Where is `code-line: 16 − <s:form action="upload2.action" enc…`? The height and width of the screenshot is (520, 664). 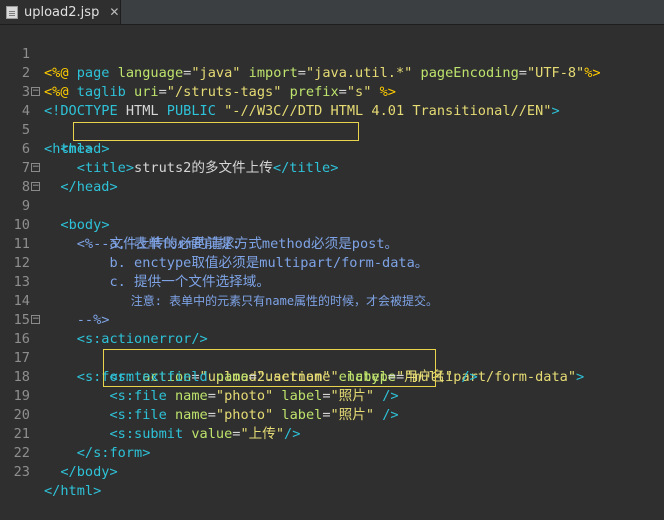 code-line: 16 − <s:form action="upload2.action" enc… is located at coordinates (332, 348).